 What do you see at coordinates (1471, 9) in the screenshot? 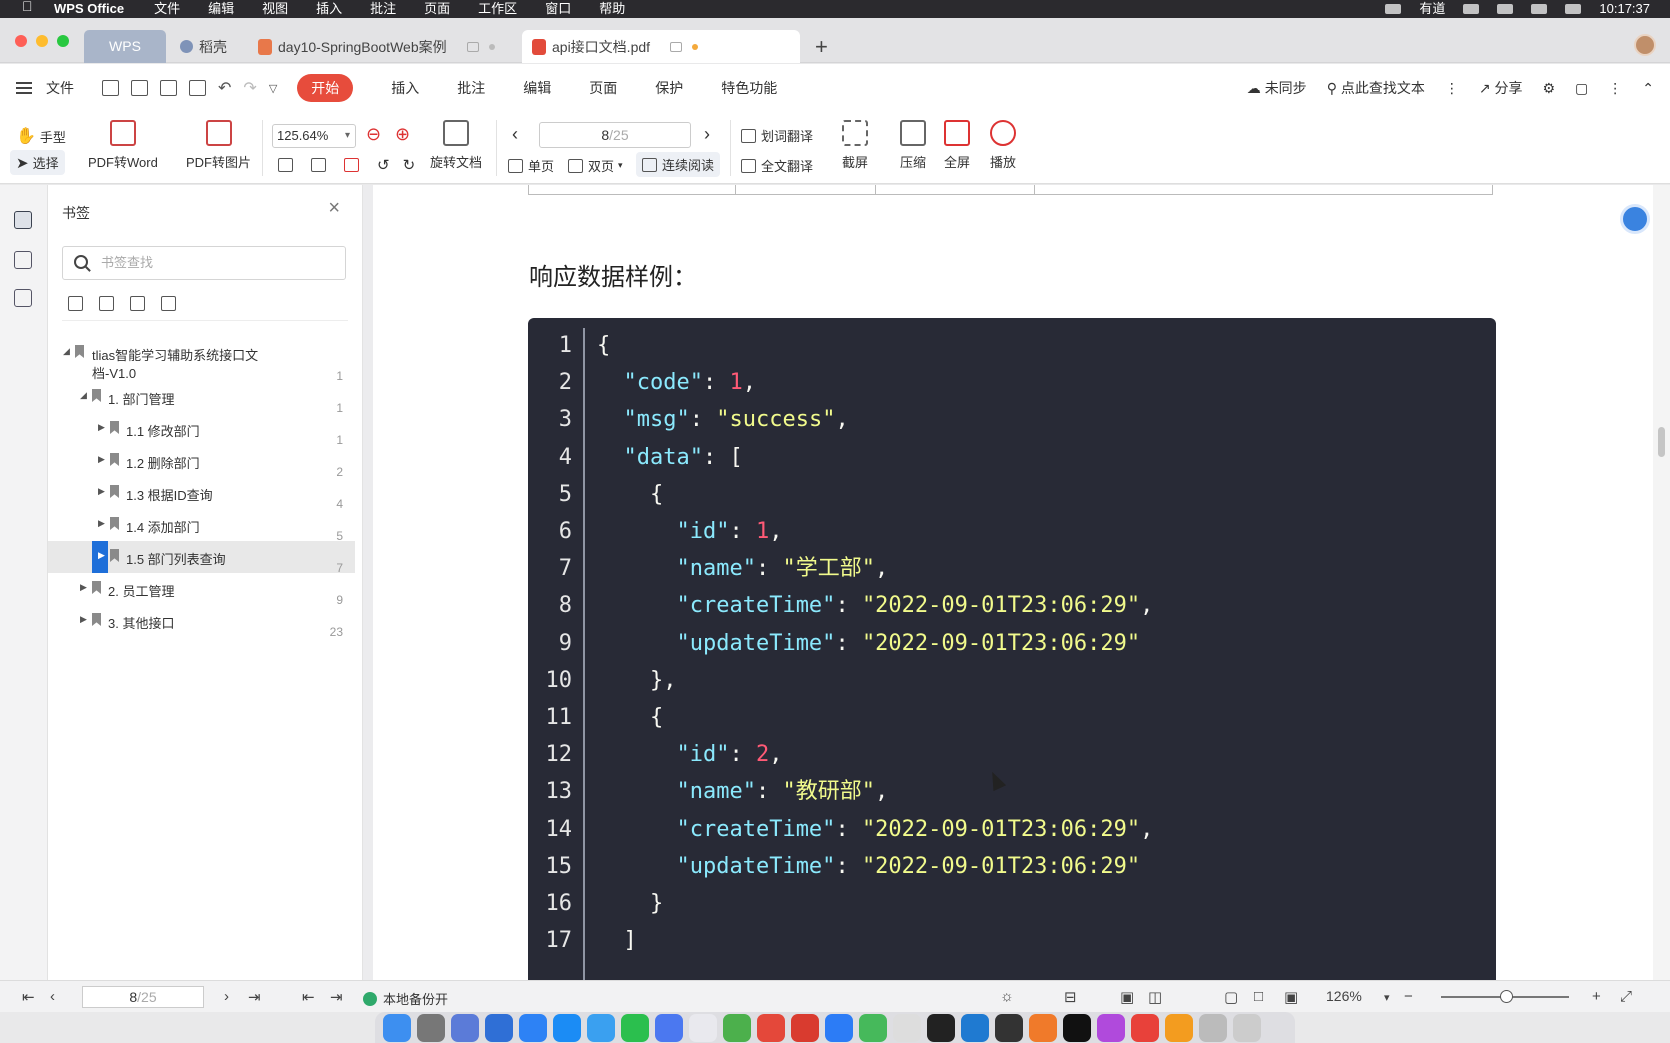
I see `wps-status-icon` at bounding box center [1471, 9].